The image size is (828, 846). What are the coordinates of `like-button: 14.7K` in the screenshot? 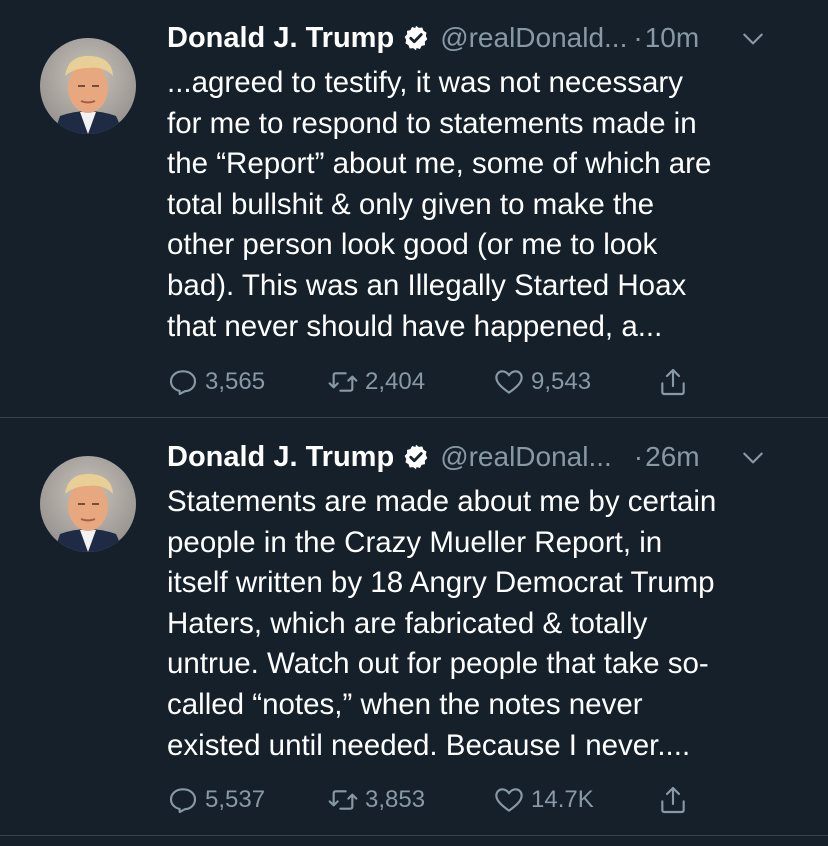 It's located at (543, 800).